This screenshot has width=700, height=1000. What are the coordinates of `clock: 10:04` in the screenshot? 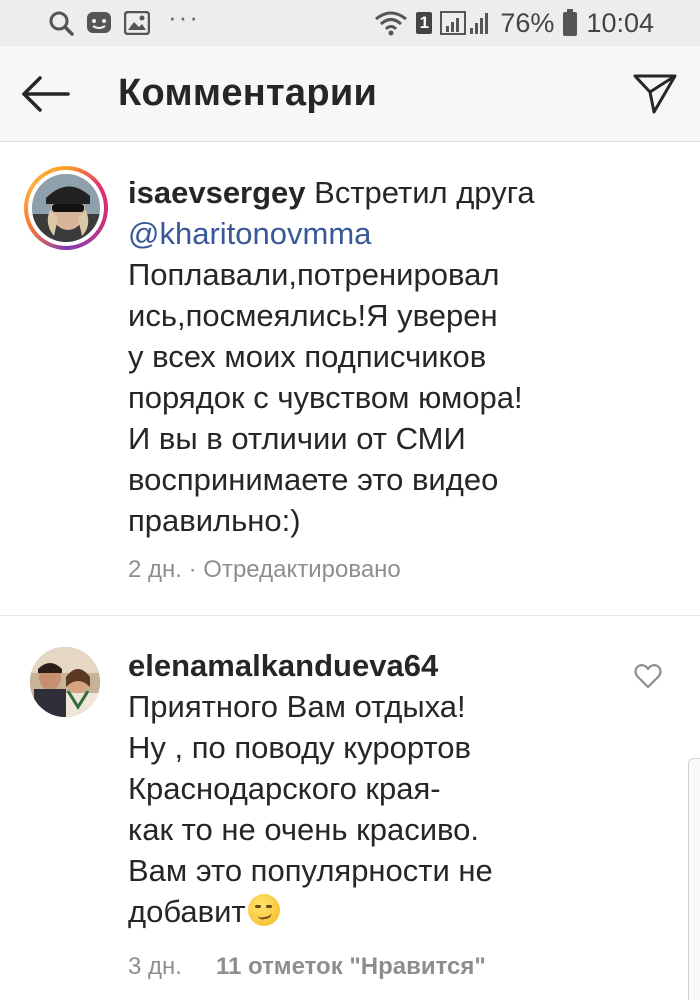 It's located at (620, 22).